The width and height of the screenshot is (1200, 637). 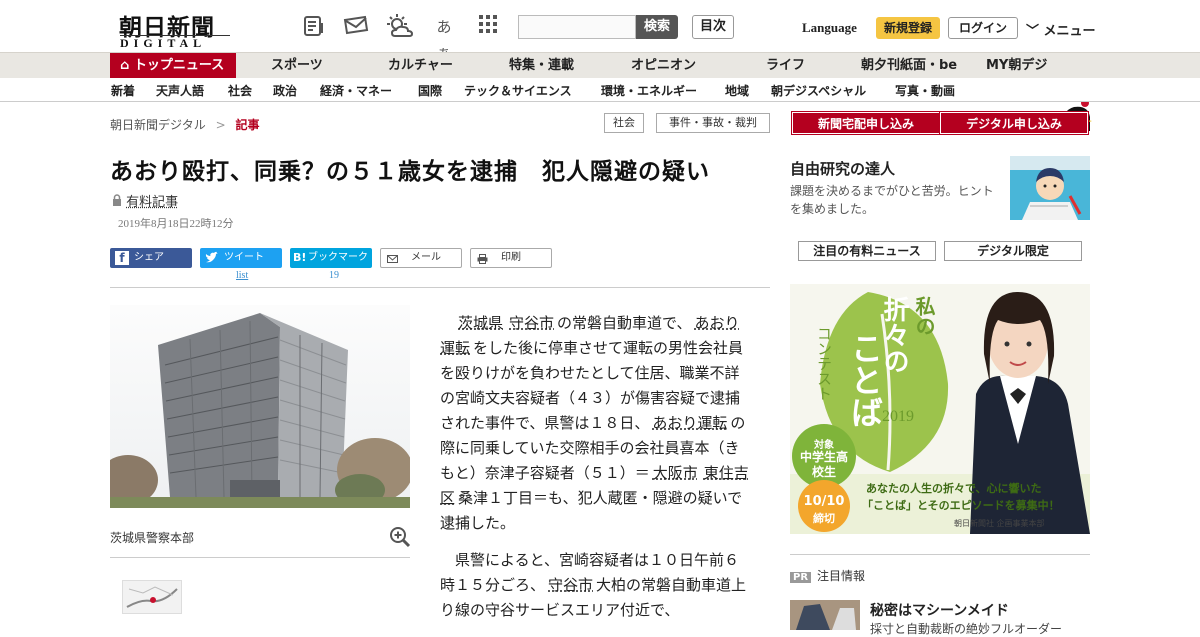 What do you see at coordinates (713, 27) in the screenshot?
I see `toc-button: 目次` at bounding box center [713, 27].